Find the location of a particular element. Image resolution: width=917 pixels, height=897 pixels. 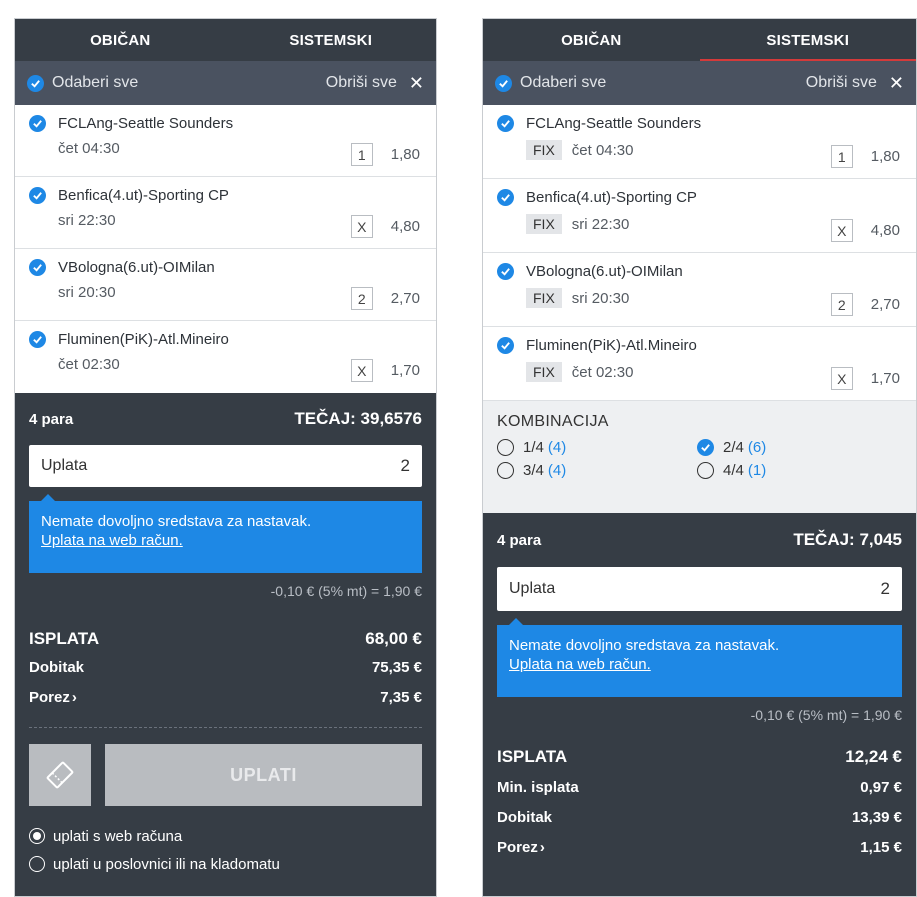

pay-option-label: uplati s web računa is located at coordinates (118, 836).